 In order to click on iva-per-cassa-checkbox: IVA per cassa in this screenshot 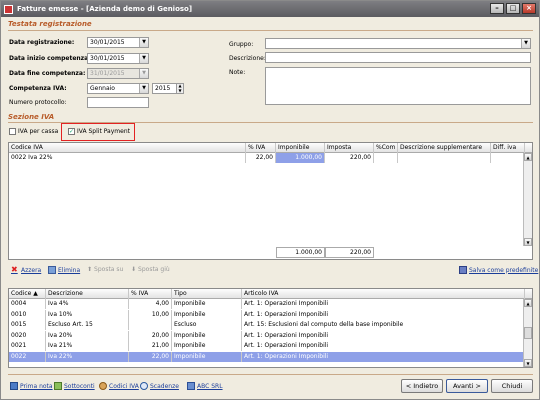, I will do `click(33, 131)`.